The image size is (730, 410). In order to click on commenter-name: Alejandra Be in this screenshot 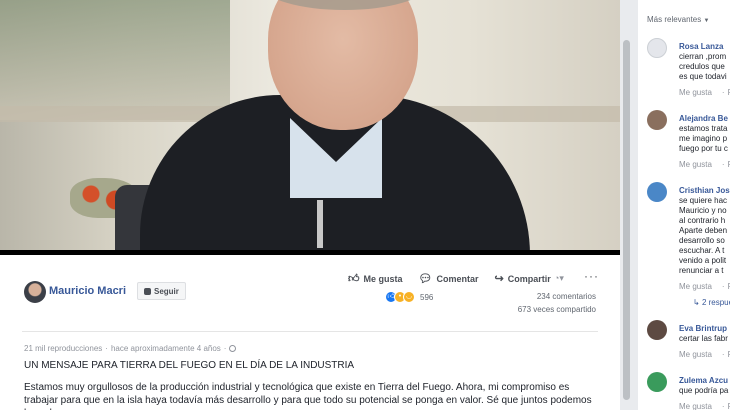, I will do `click(703, 118)`.